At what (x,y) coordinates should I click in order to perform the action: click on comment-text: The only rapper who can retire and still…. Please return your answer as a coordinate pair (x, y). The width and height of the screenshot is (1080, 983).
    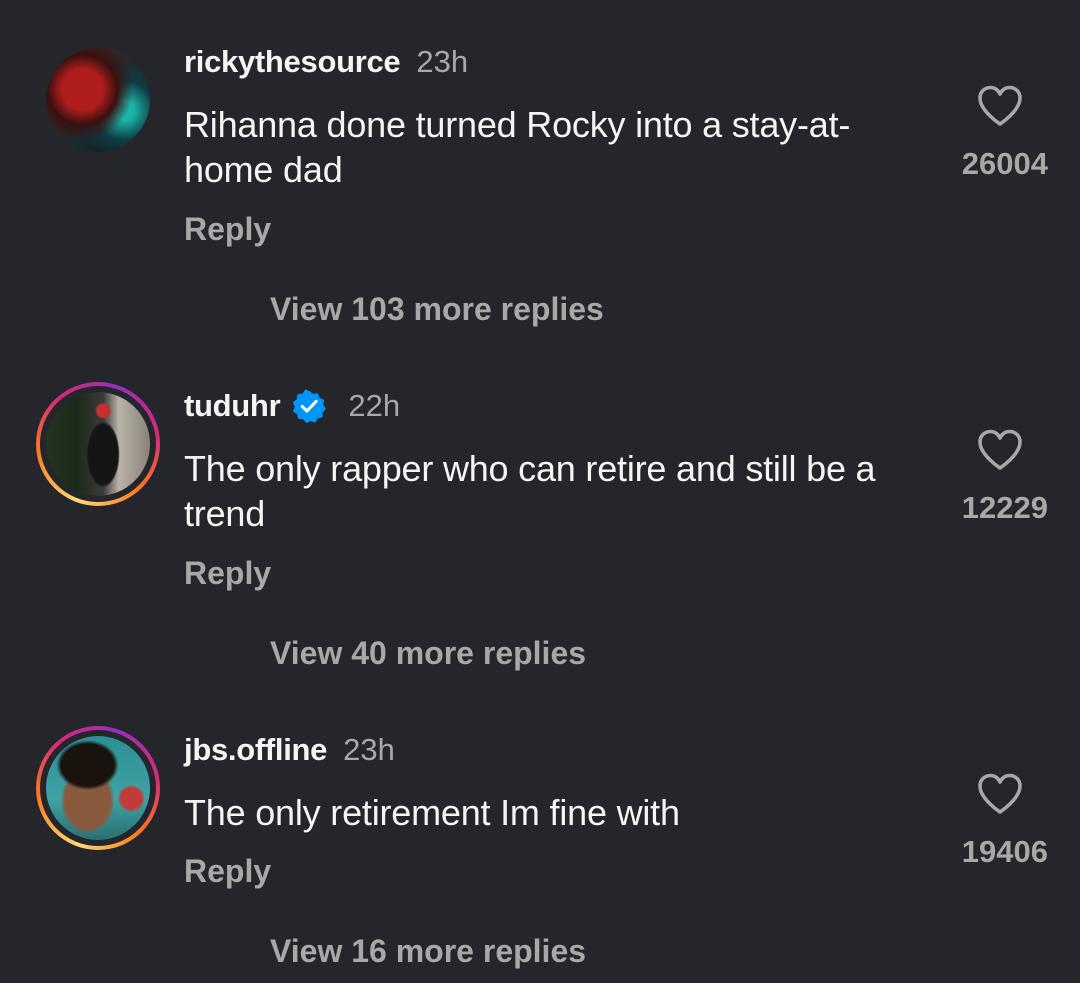
    Looking at the image, I should click on (530, 491).